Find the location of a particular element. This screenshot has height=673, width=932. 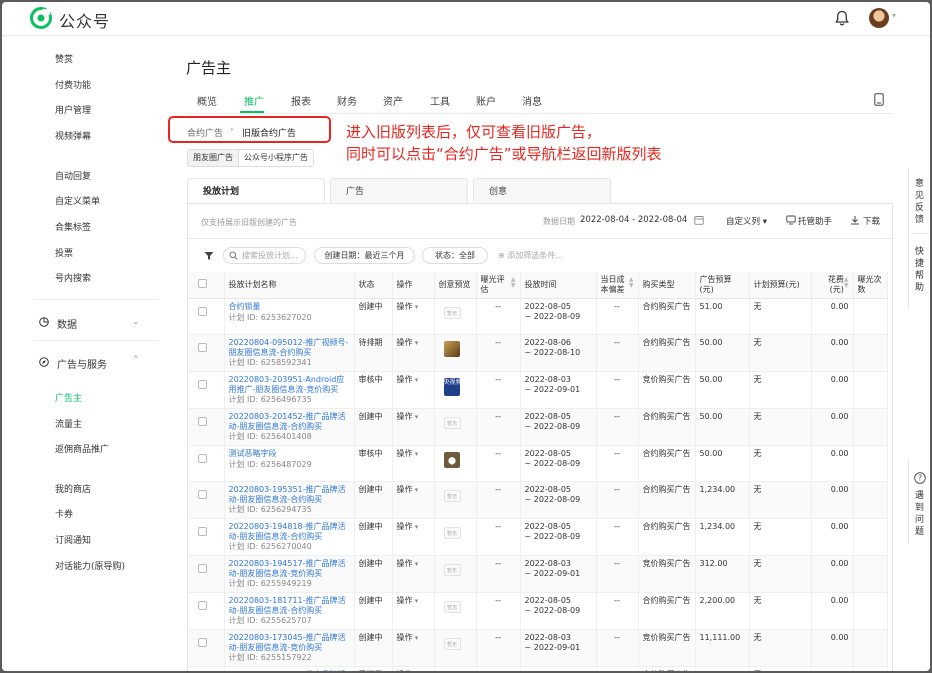

sidebar-item-publisher: 流量主 is located at coordinates (68, 423).